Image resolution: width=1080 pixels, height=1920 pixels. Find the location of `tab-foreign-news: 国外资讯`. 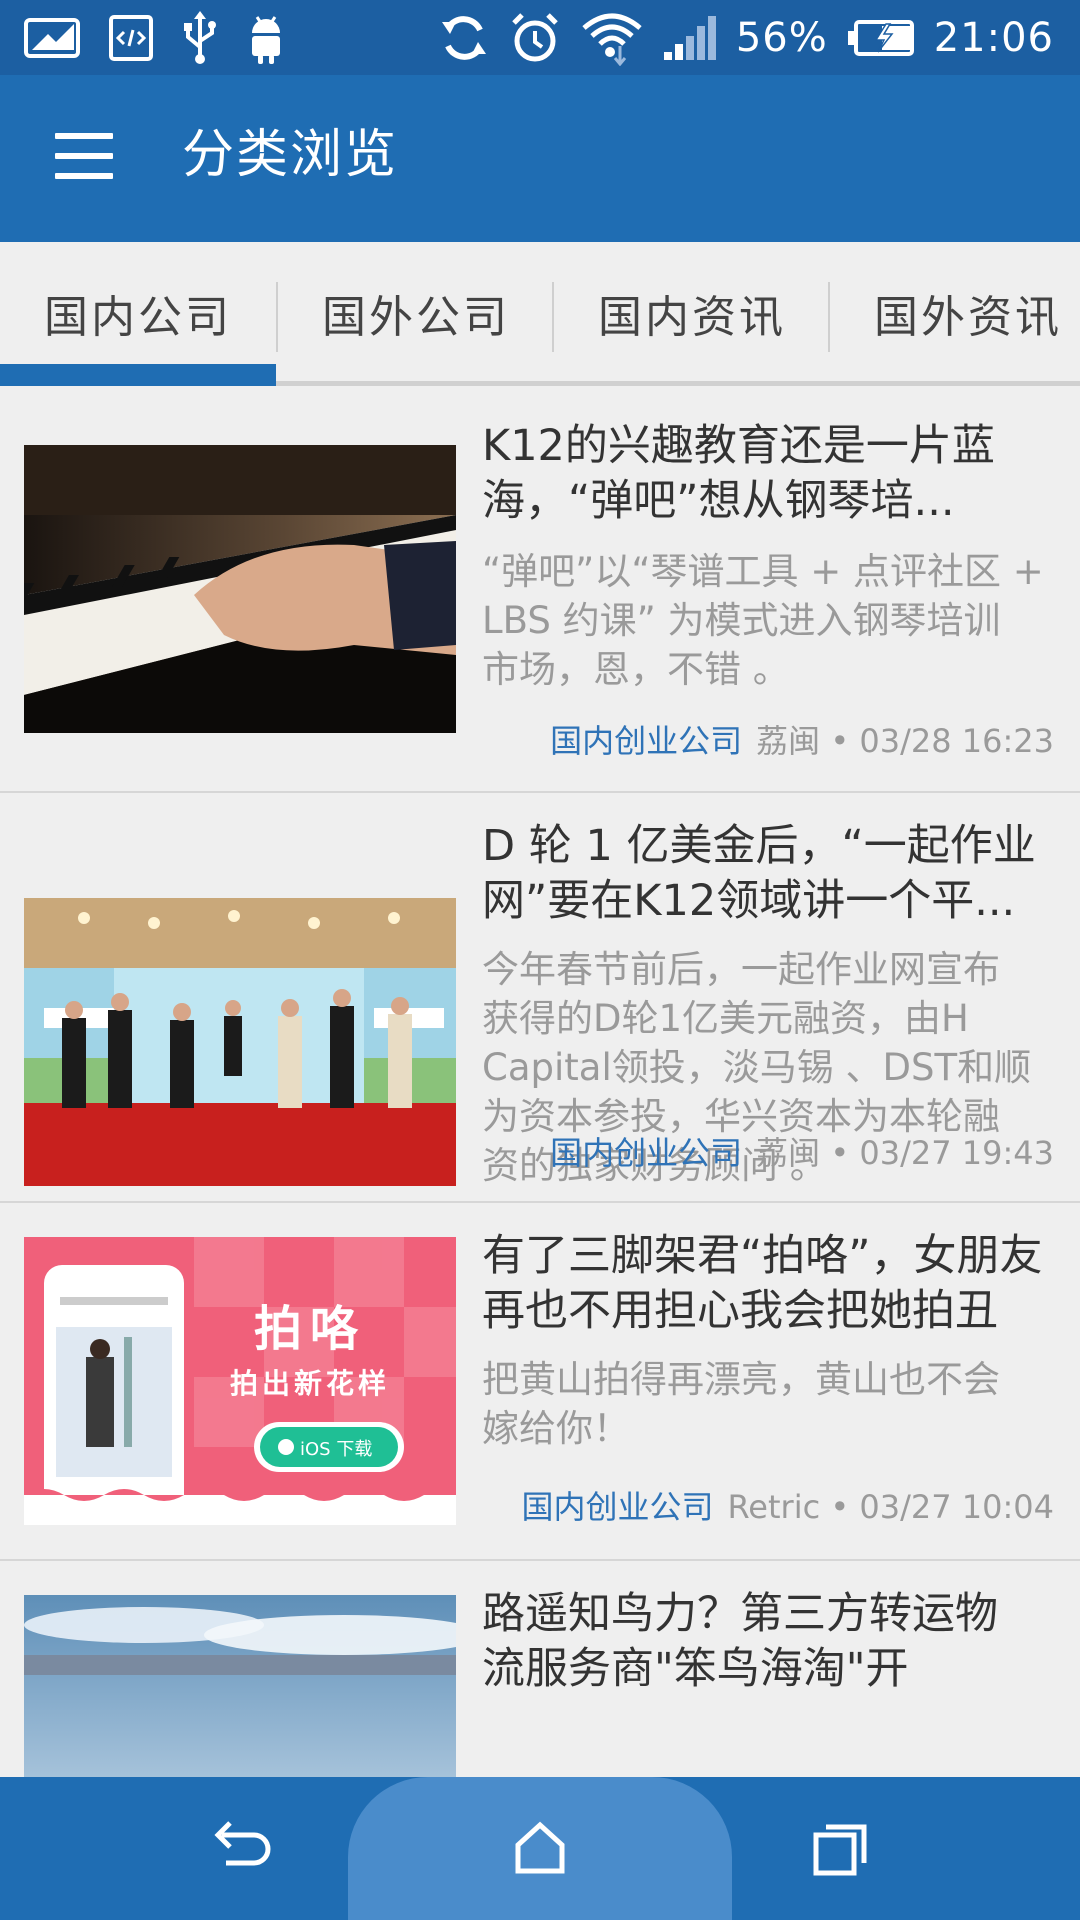

tab-foreign-news: 国外资讯 is located at coordinates (955, 313).